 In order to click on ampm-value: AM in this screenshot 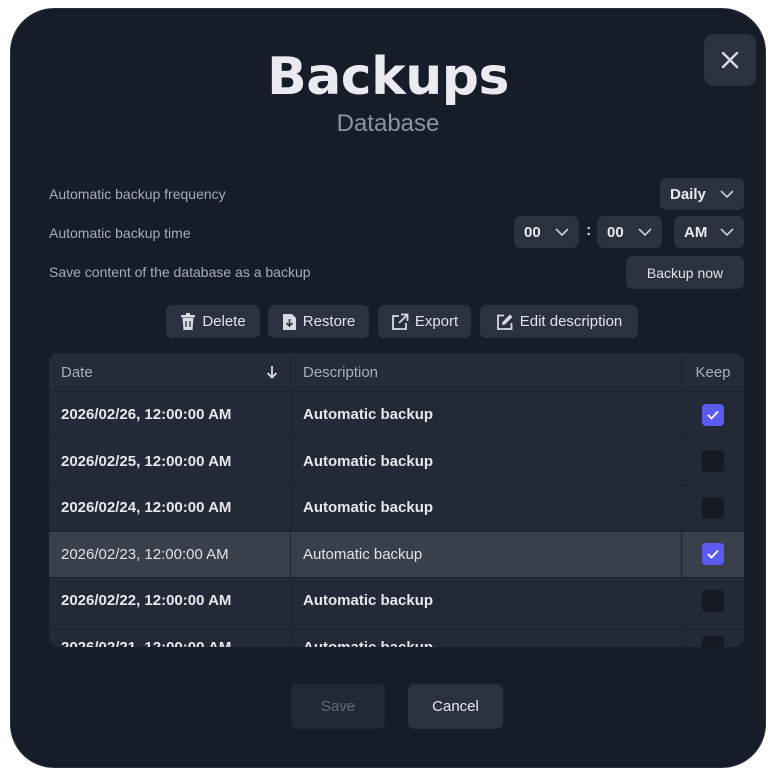, I will do `click(696, 232)`.